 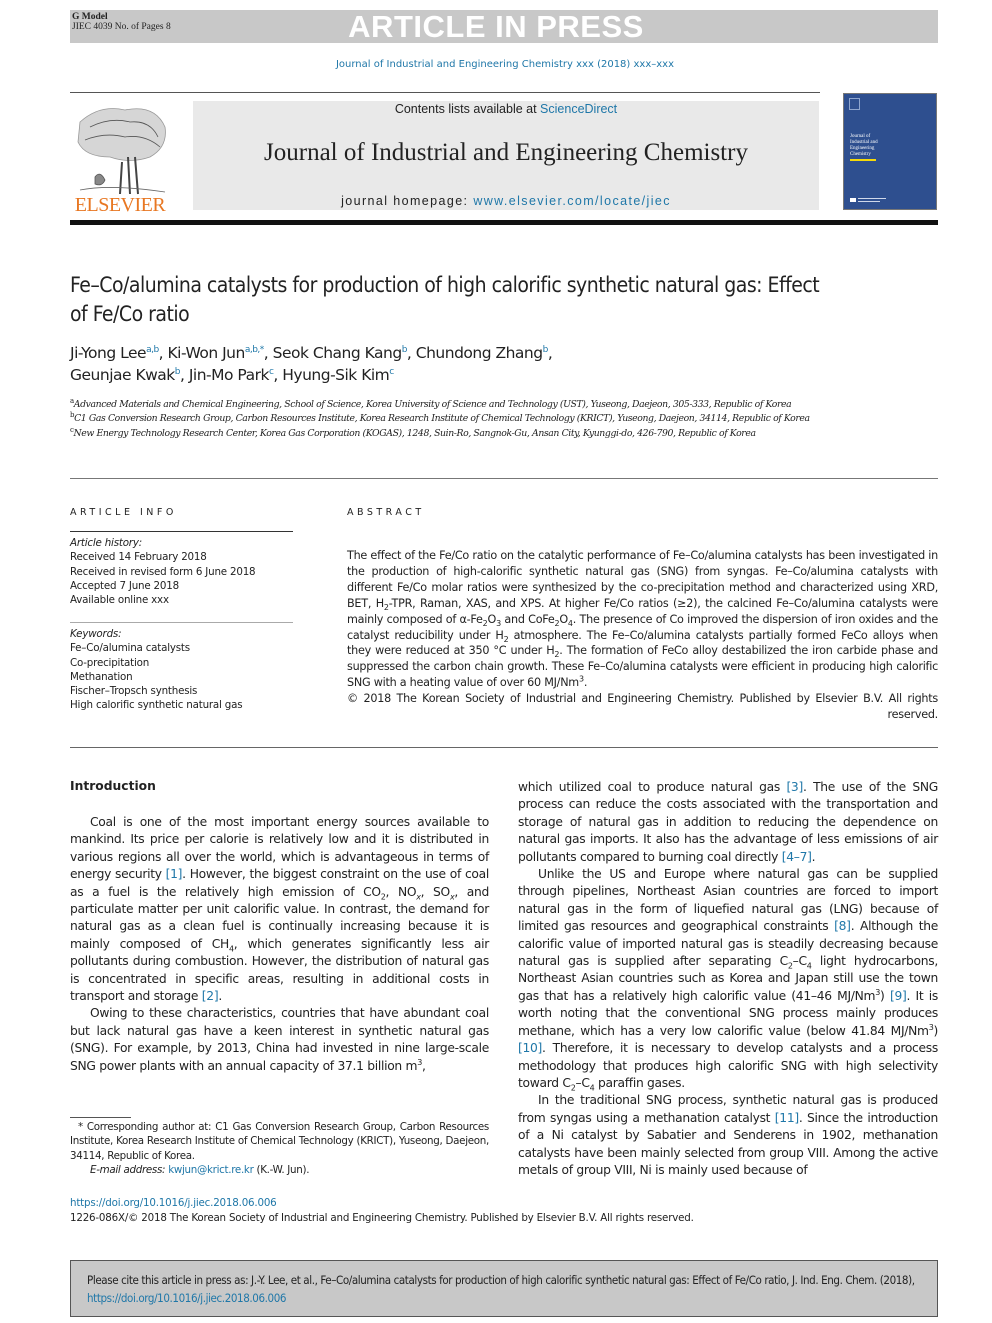 What do you see at coordinates (120, 159) in the screenshot?
I see `elsevier-logo: ELSEVIER` at bounding box center [120, 159].